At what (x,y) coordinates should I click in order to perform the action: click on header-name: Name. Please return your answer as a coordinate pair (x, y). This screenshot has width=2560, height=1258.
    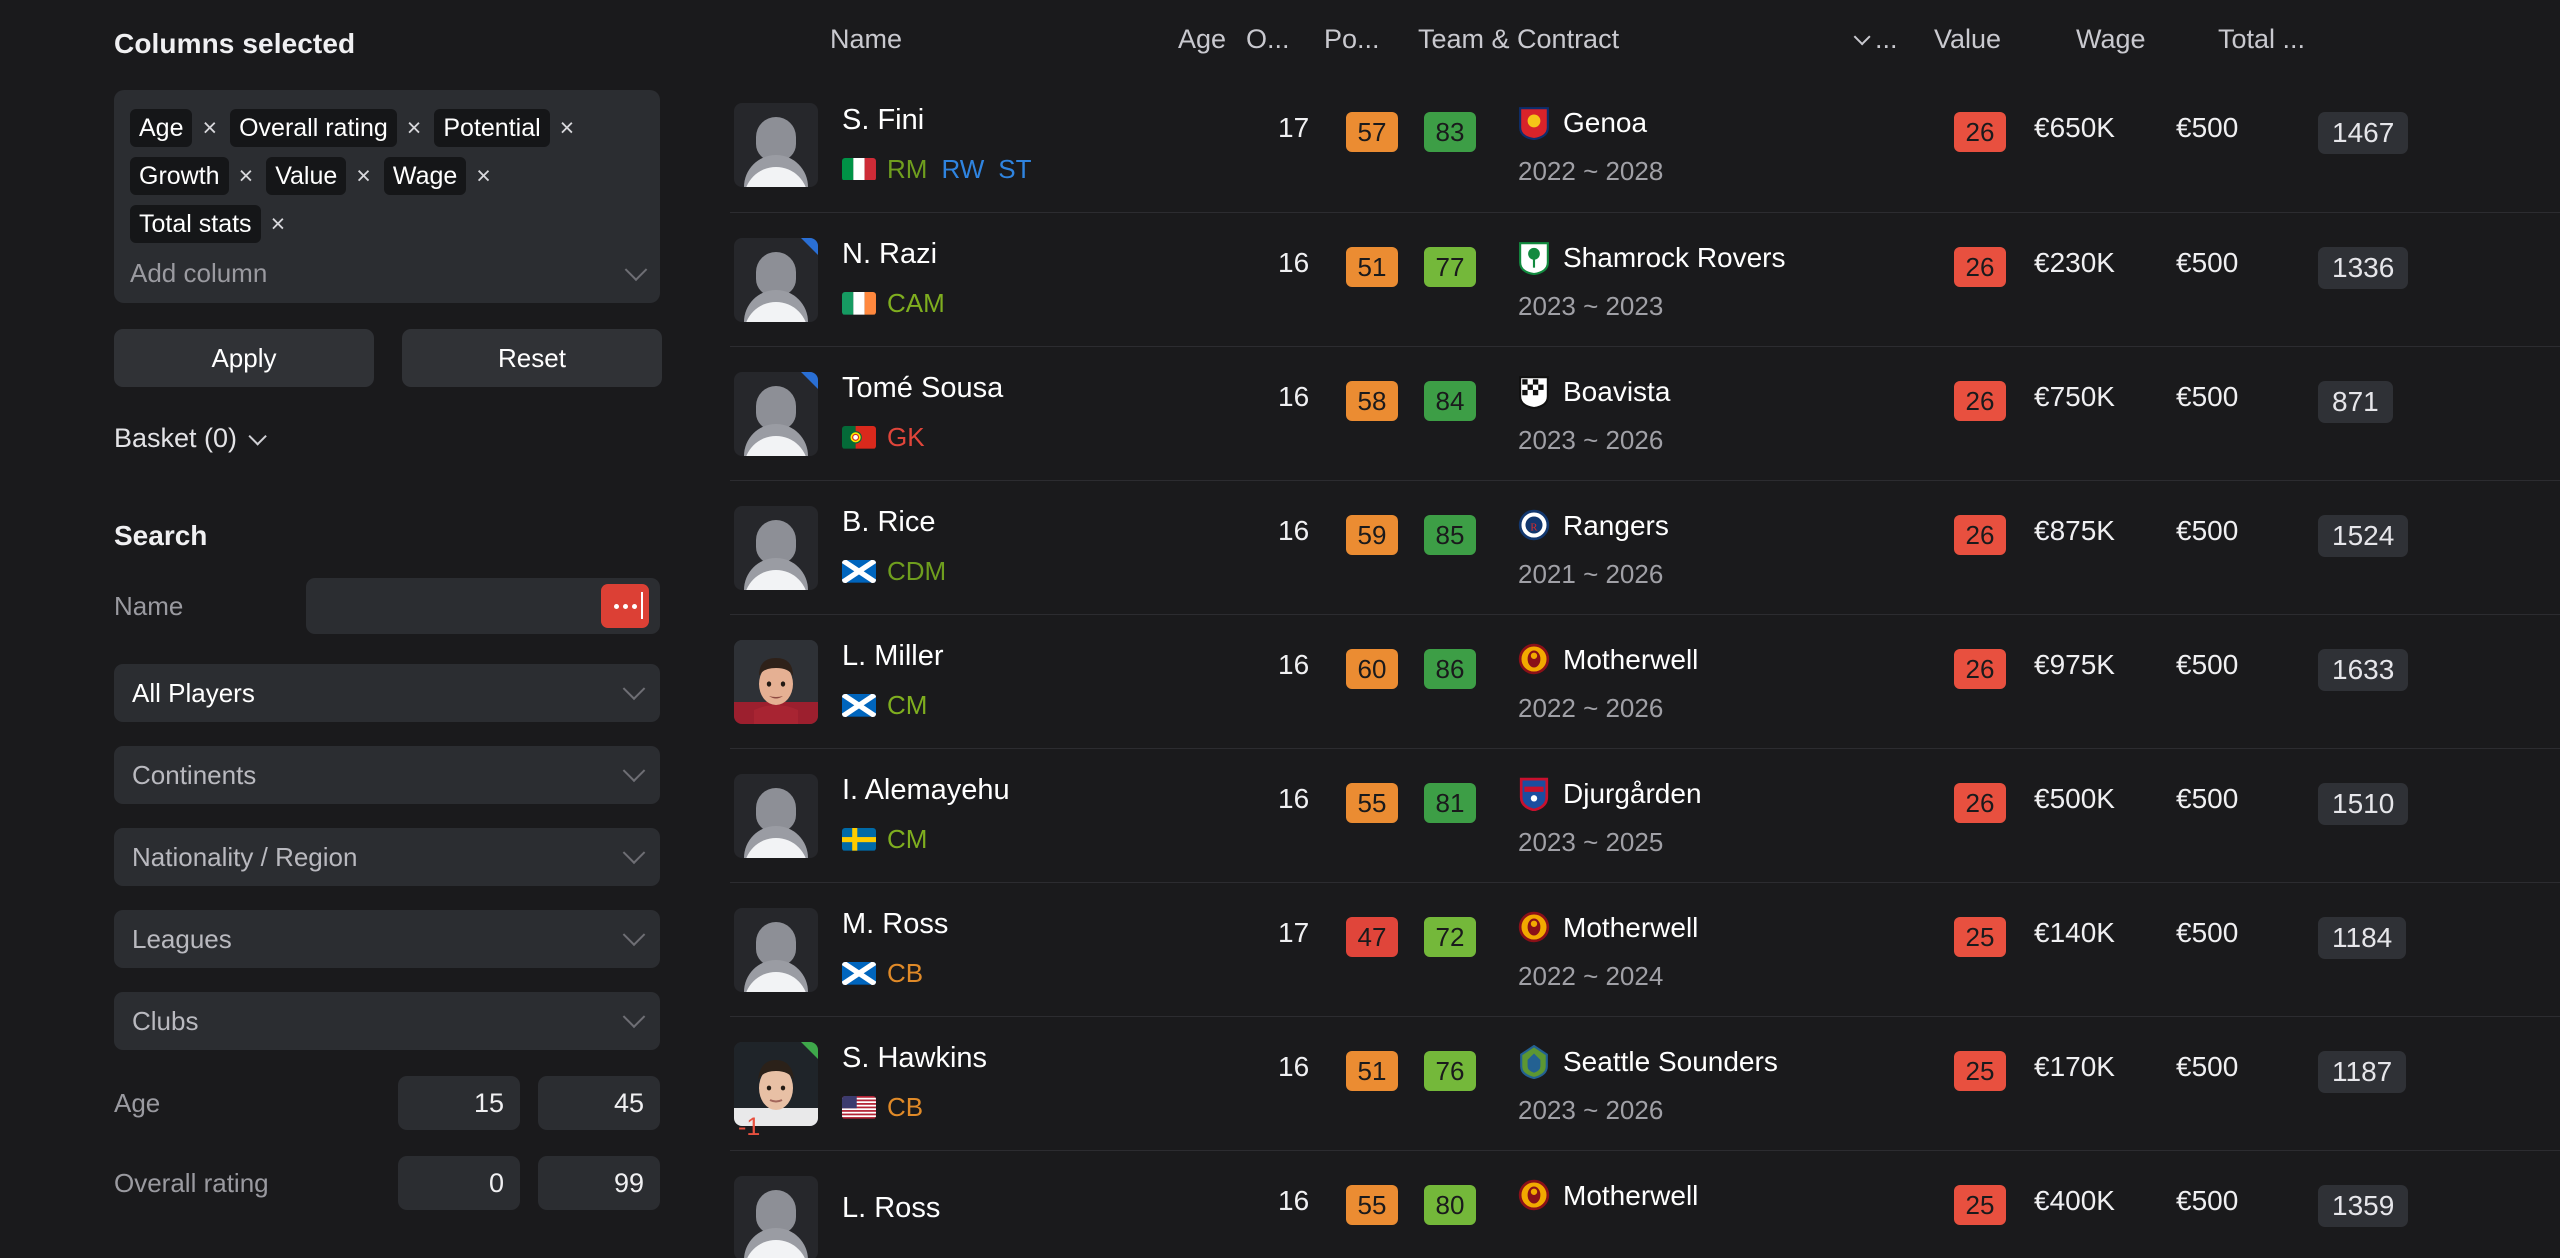
    Looking at the image, I should click on (954, 39).